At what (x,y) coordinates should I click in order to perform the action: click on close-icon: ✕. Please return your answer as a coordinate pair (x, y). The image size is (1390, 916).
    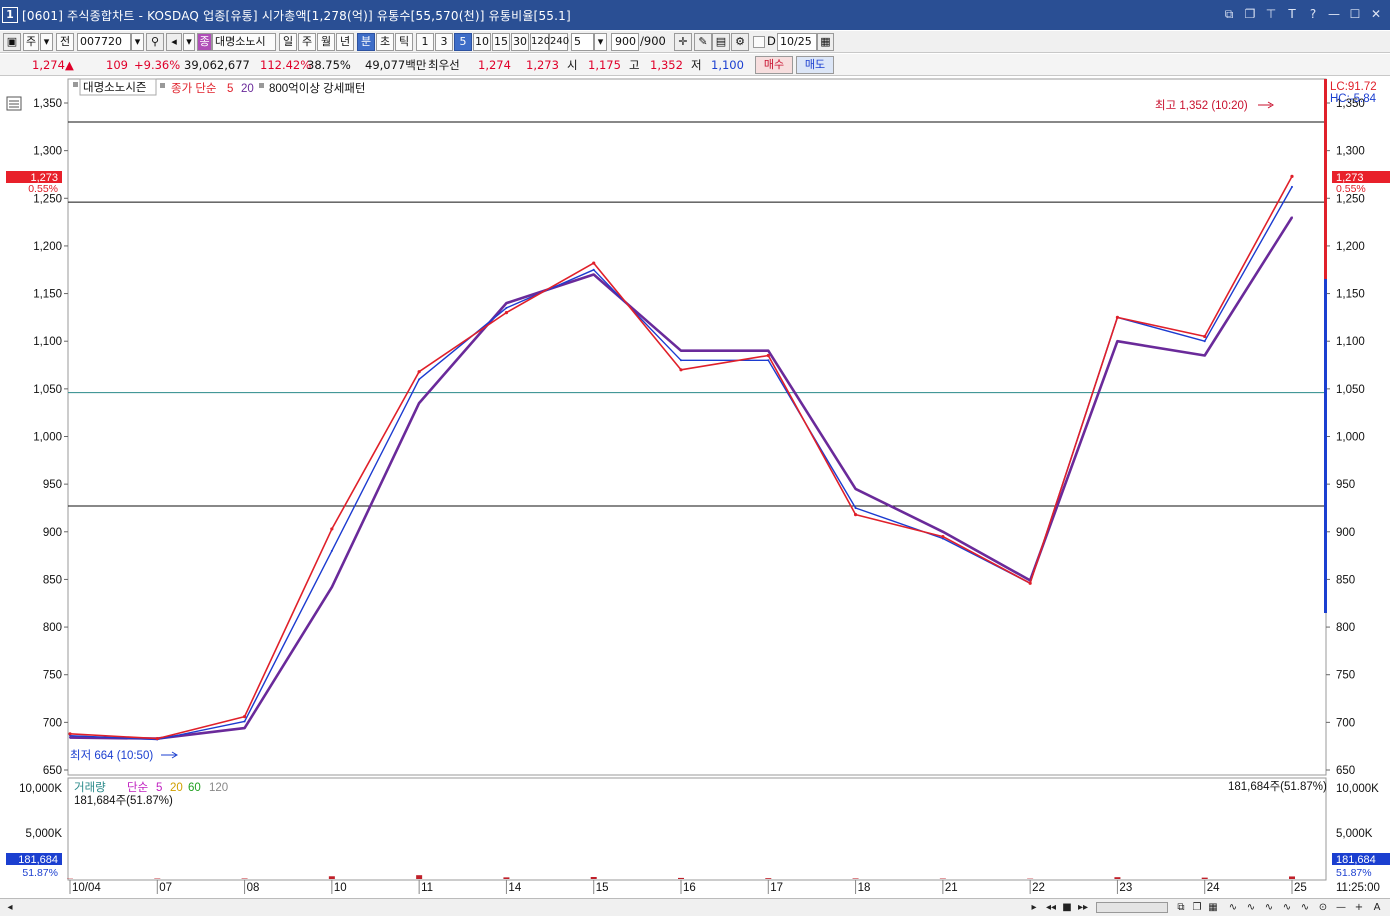
    Looking at the image, I should click on (1376, 14).